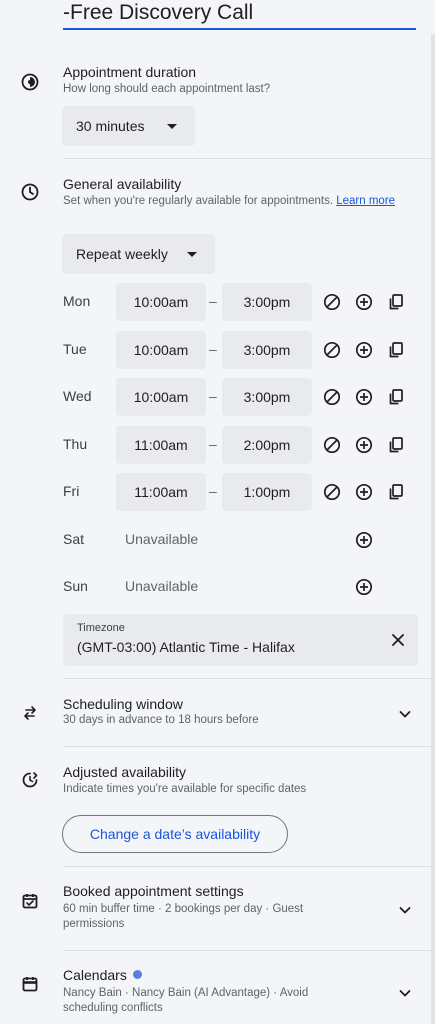  Describe the element at coordinates (137, 974) in the screenshot. I see `status-dot` at that location.